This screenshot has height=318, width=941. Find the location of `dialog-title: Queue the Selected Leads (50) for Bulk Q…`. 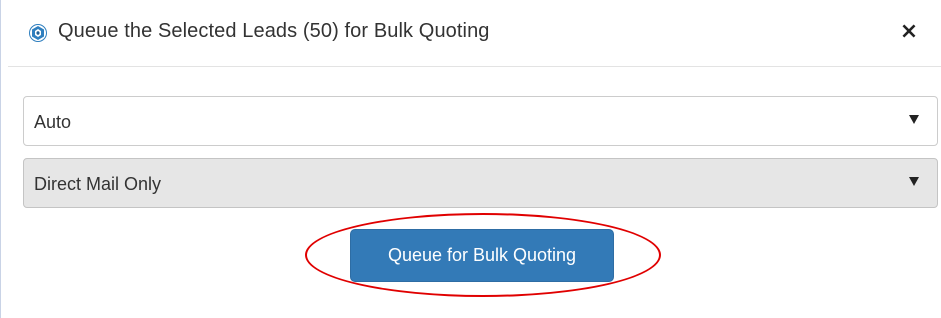

dialog-title: Queue the Selected Leads (50) for Bulk Q… is located at coordinates (274, 31).